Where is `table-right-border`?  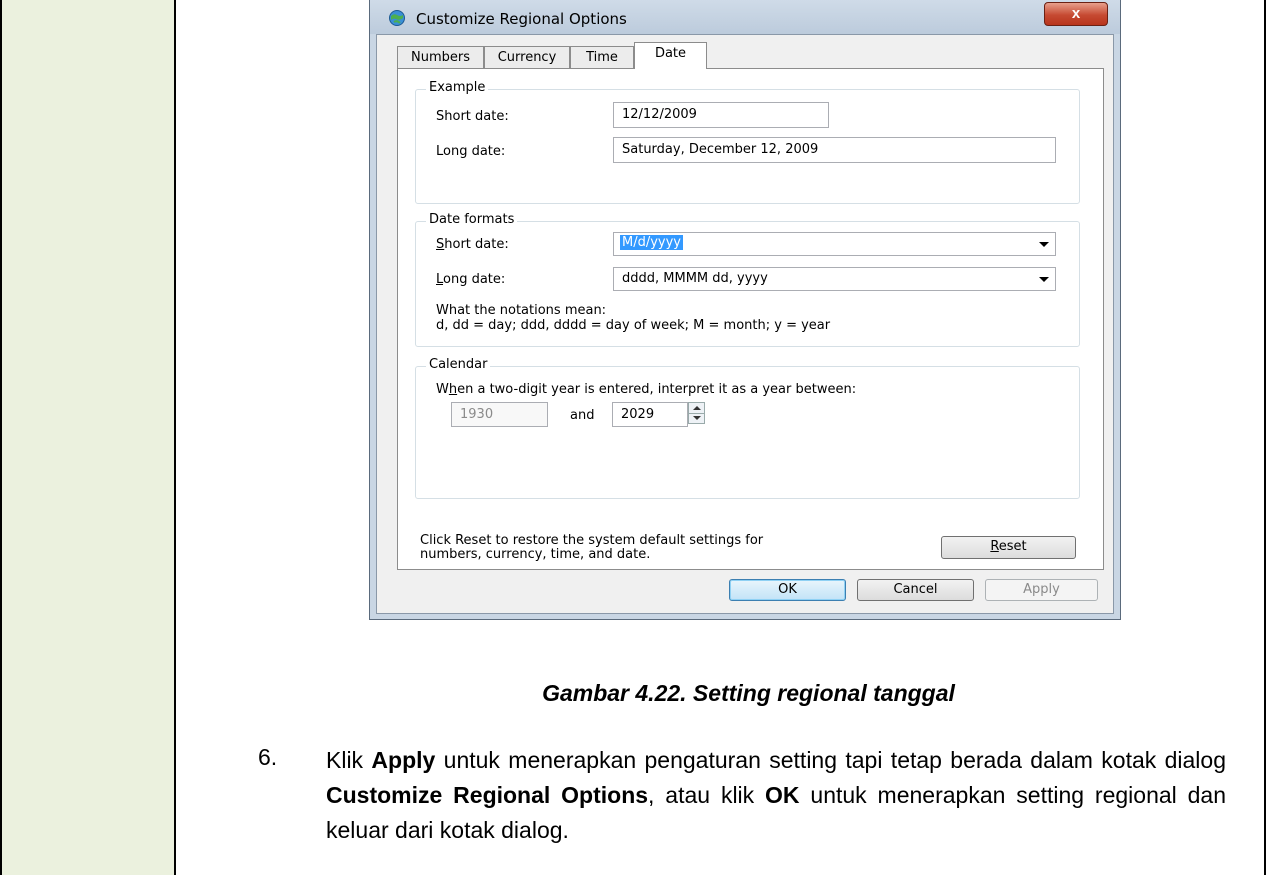
table-right-border is located at coordinates (1265, 437).